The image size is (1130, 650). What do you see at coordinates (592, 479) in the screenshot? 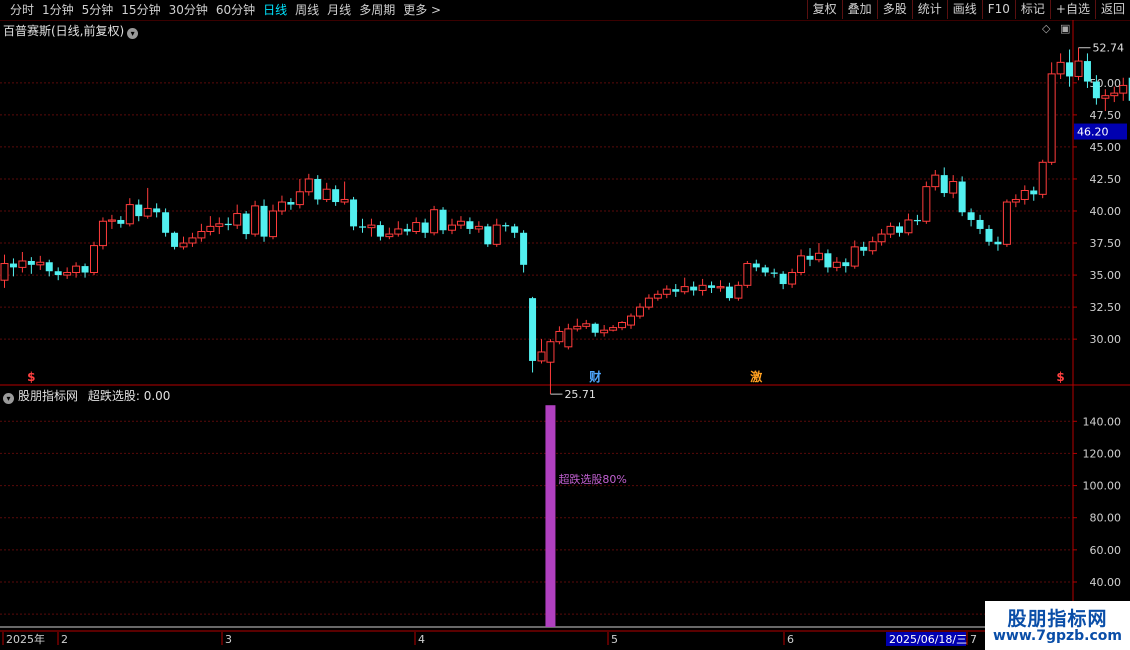
I see `signal-annotation: 超跌选股80%` at bounding box center [592, 479].